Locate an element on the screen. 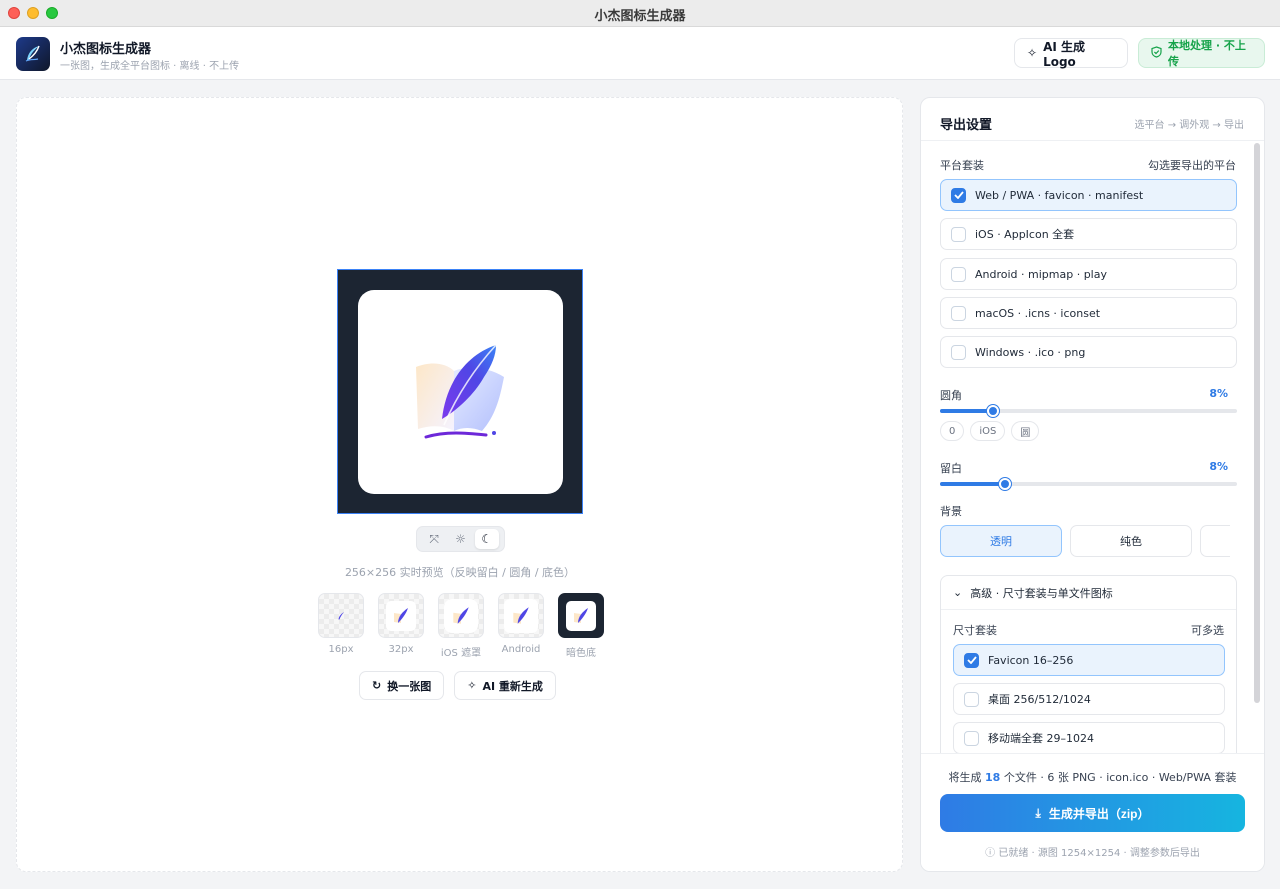  advanced-toggle: ⌄ 高级 · 尺寸套装与单文件图标 is located at coordinates (1088, 593).